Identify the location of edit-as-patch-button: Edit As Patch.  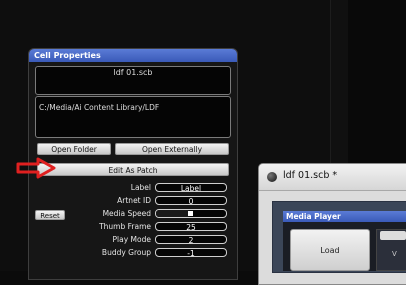
(133, 169).